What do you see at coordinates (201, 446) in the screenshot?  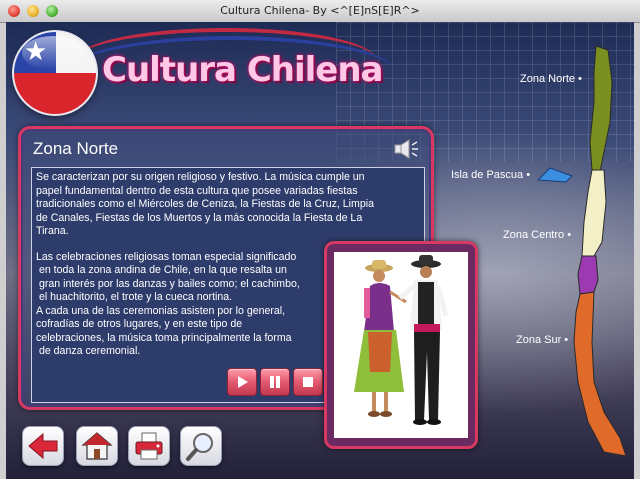 I see `search-button` at bounding box center [201, 446].